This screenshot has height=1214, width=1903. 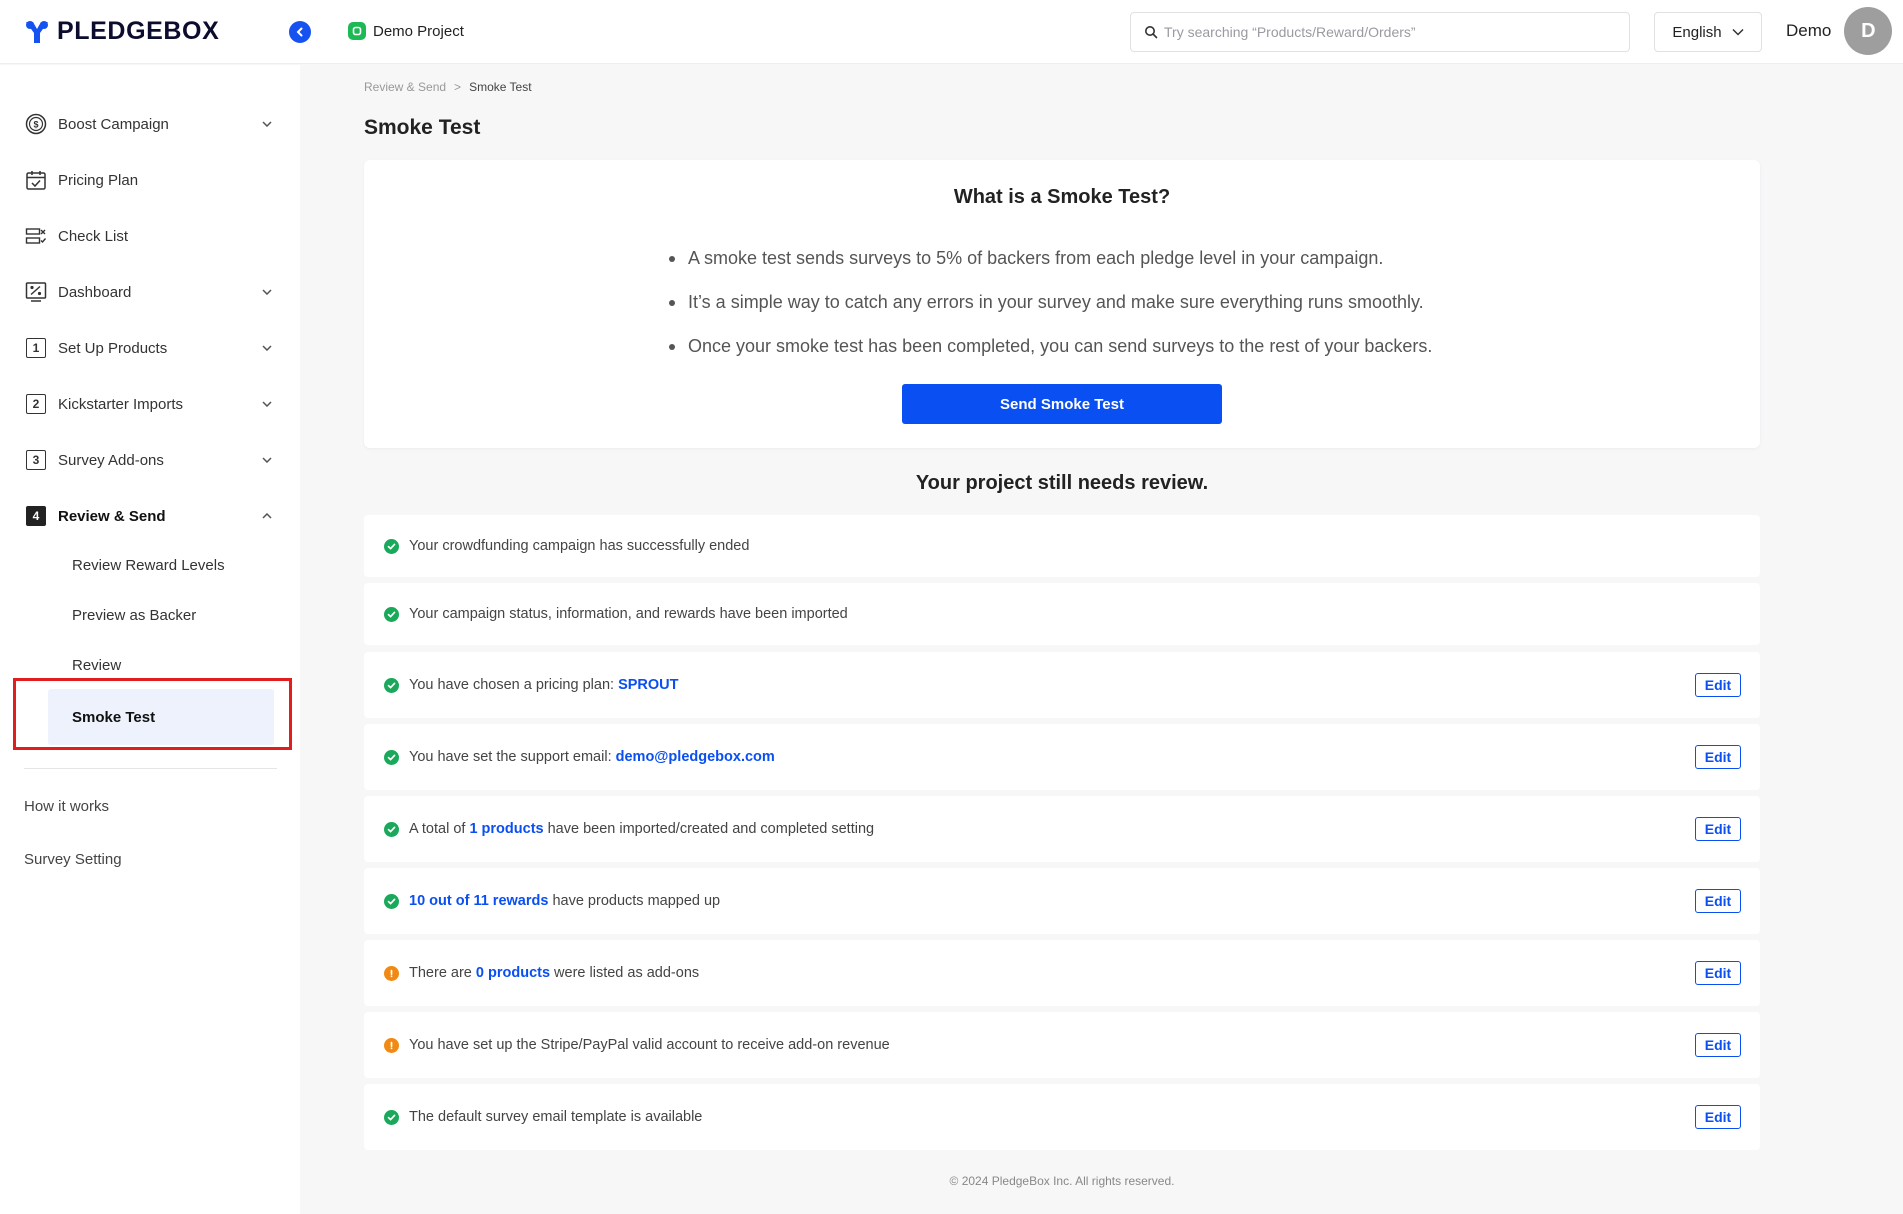 I want to click on project-selector: Demo Project, so click(x=406, y=31).